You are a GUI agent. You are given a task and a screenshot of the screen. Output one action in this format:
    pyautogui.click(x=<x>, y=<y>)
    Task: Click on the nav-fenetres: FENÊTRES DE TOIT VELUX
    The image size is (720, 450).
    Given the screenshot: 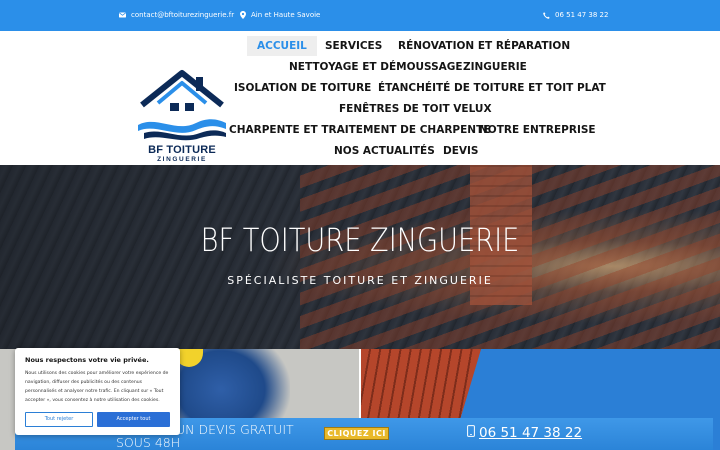 What is the action you would take?
    pyautogui.click(x=415, y=109)
    